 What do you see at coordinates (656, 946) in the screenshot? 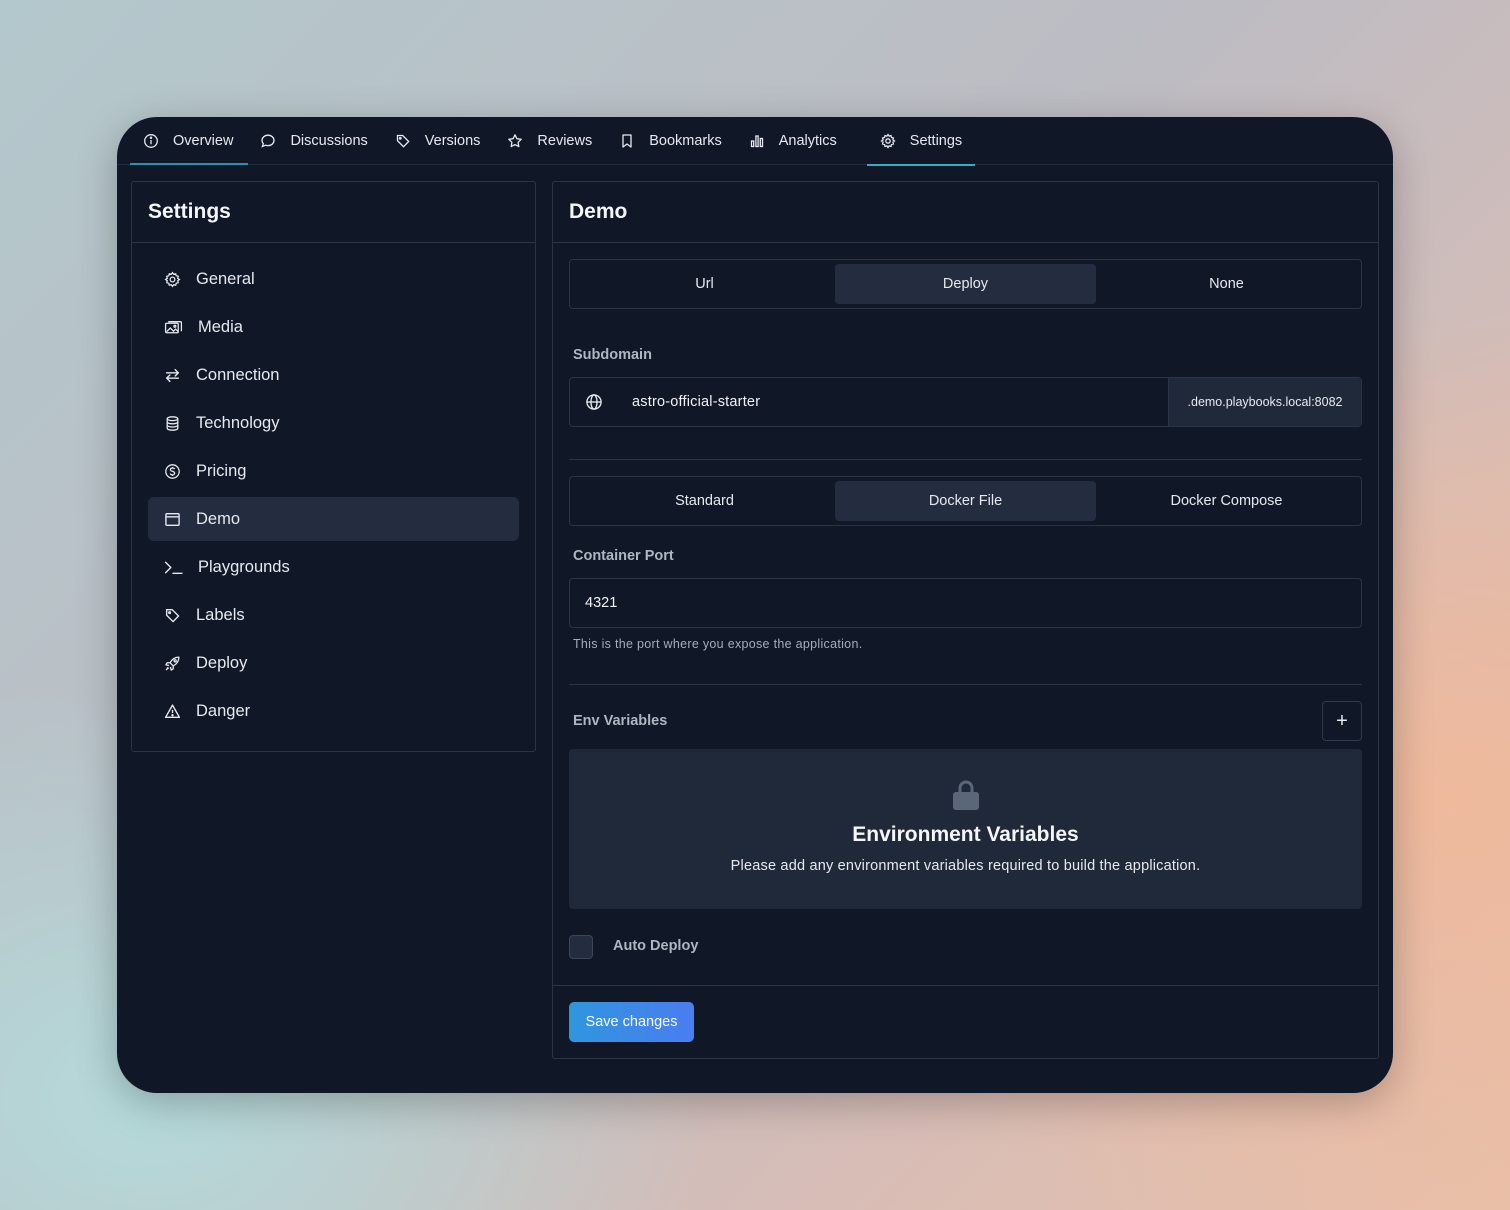
I see `auto-deploy-label: Auto Deploy` at bounding box center [656, 946].